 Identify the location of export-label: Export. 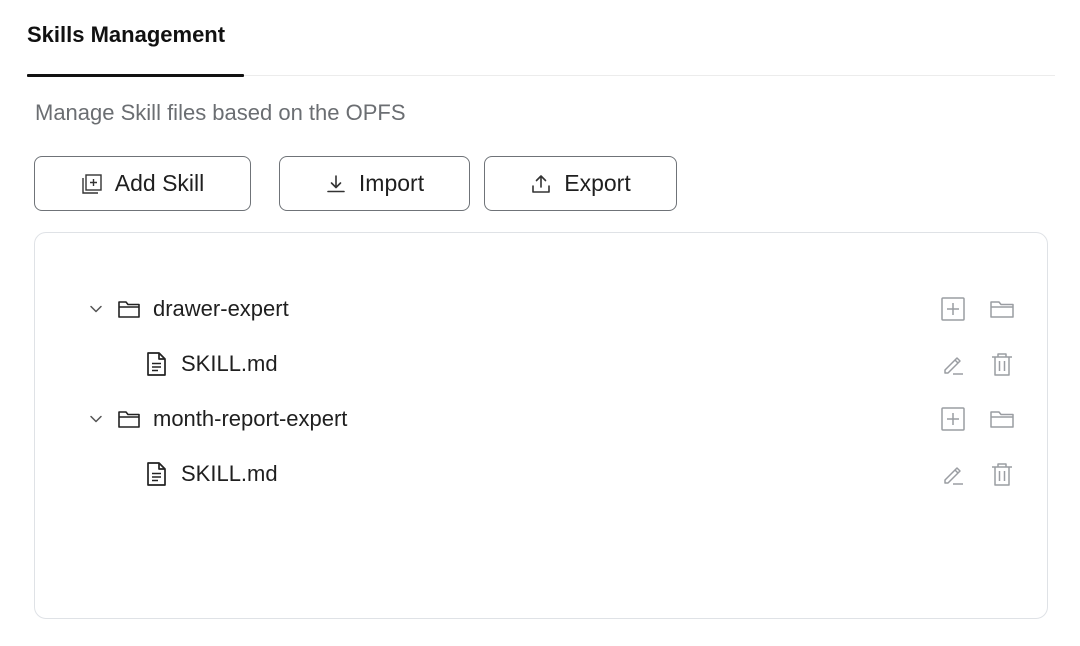
(597, 183).